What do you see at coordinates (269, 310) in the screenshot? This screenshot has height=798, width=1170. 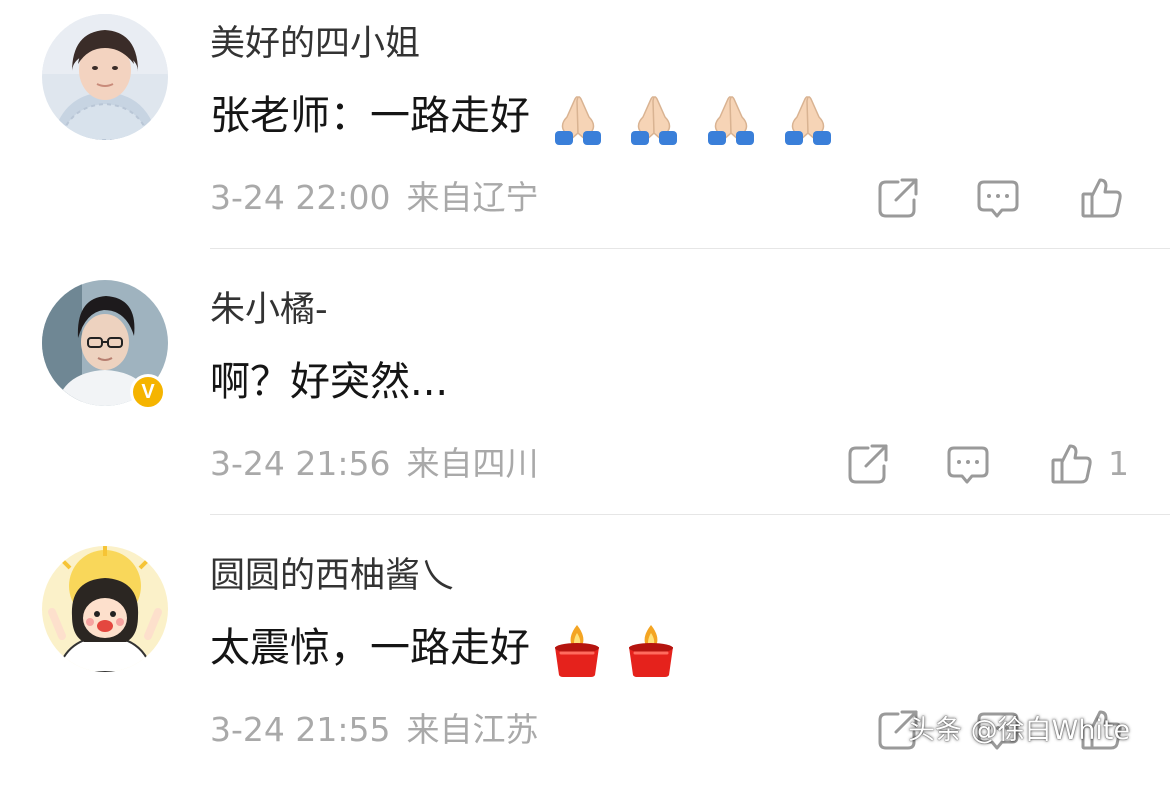 I see `username: 朱小橘-` at bounding box center [269, 310].